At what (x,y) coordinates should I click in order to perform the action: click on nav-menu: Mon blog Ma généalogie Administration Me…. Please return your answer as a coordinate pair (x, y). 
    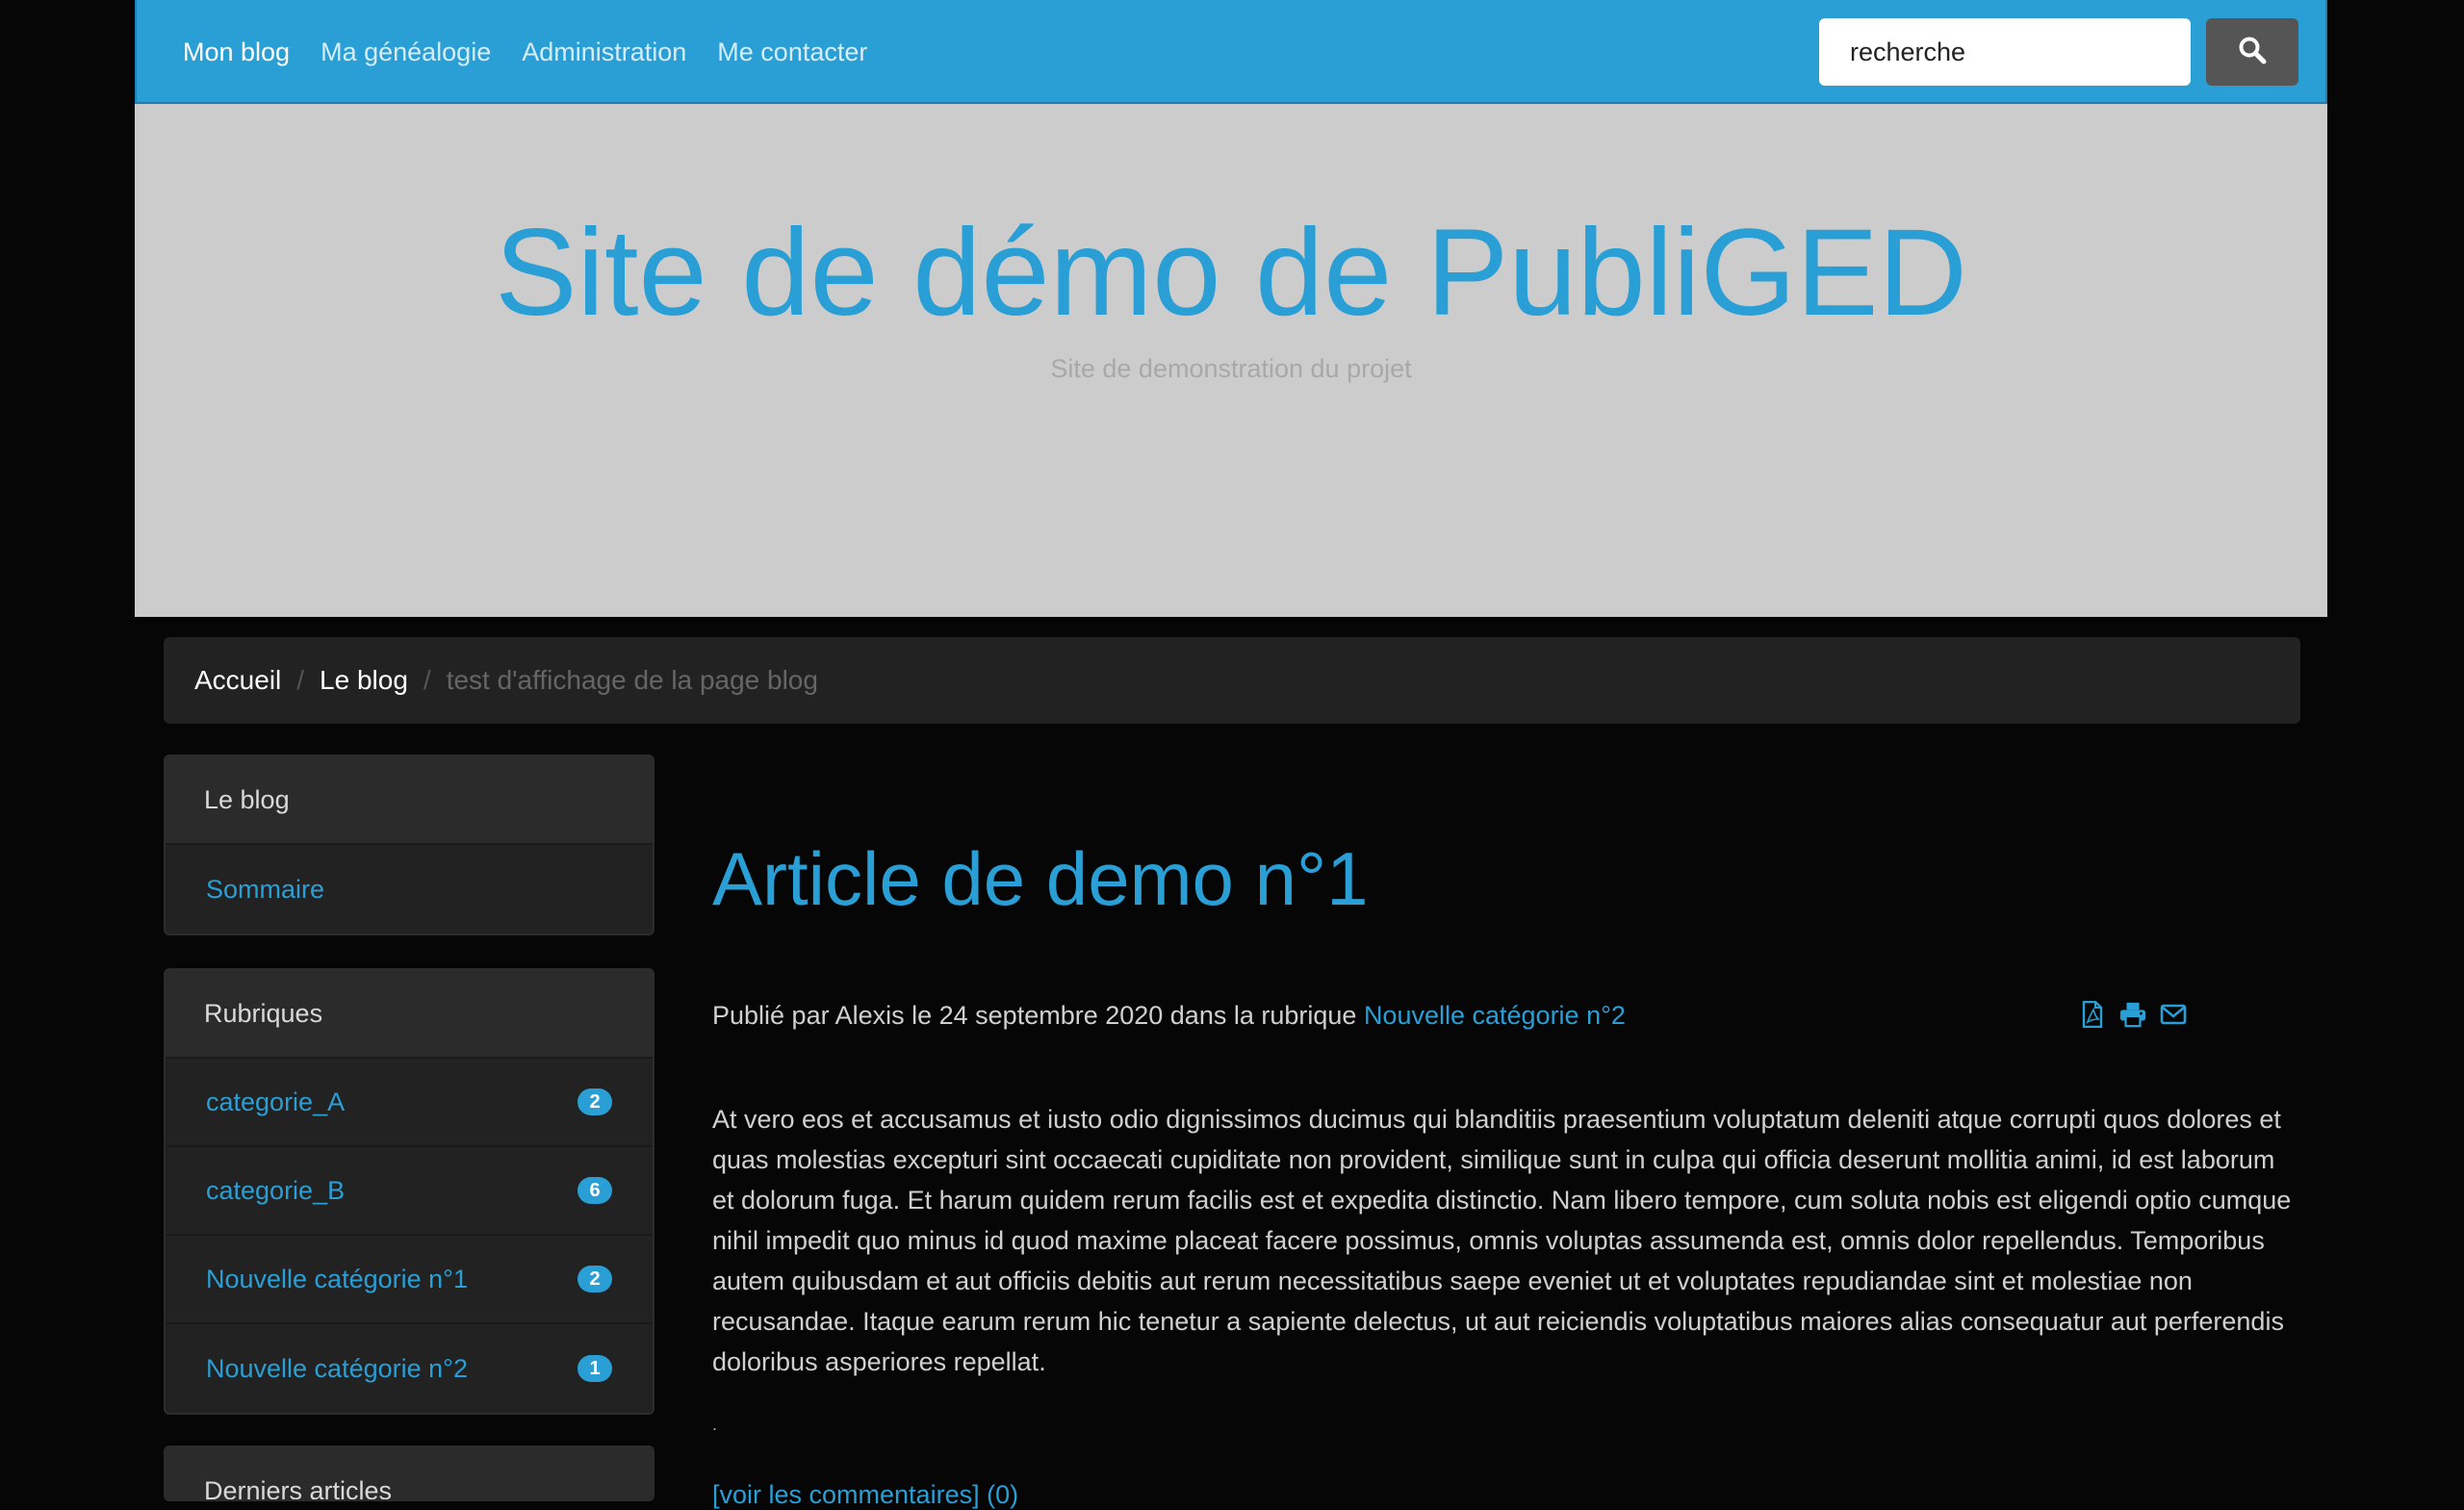
    Looking at the image, I should click on (525, 52).